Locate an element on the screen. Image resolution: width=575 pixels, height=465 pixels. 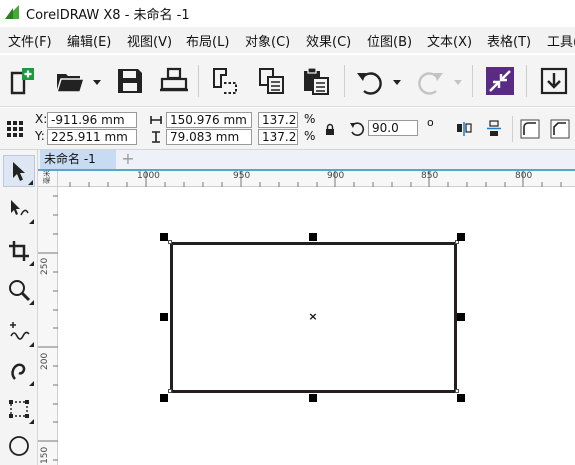
height-field: 79.083 mm is located at coordinates (209, 137).